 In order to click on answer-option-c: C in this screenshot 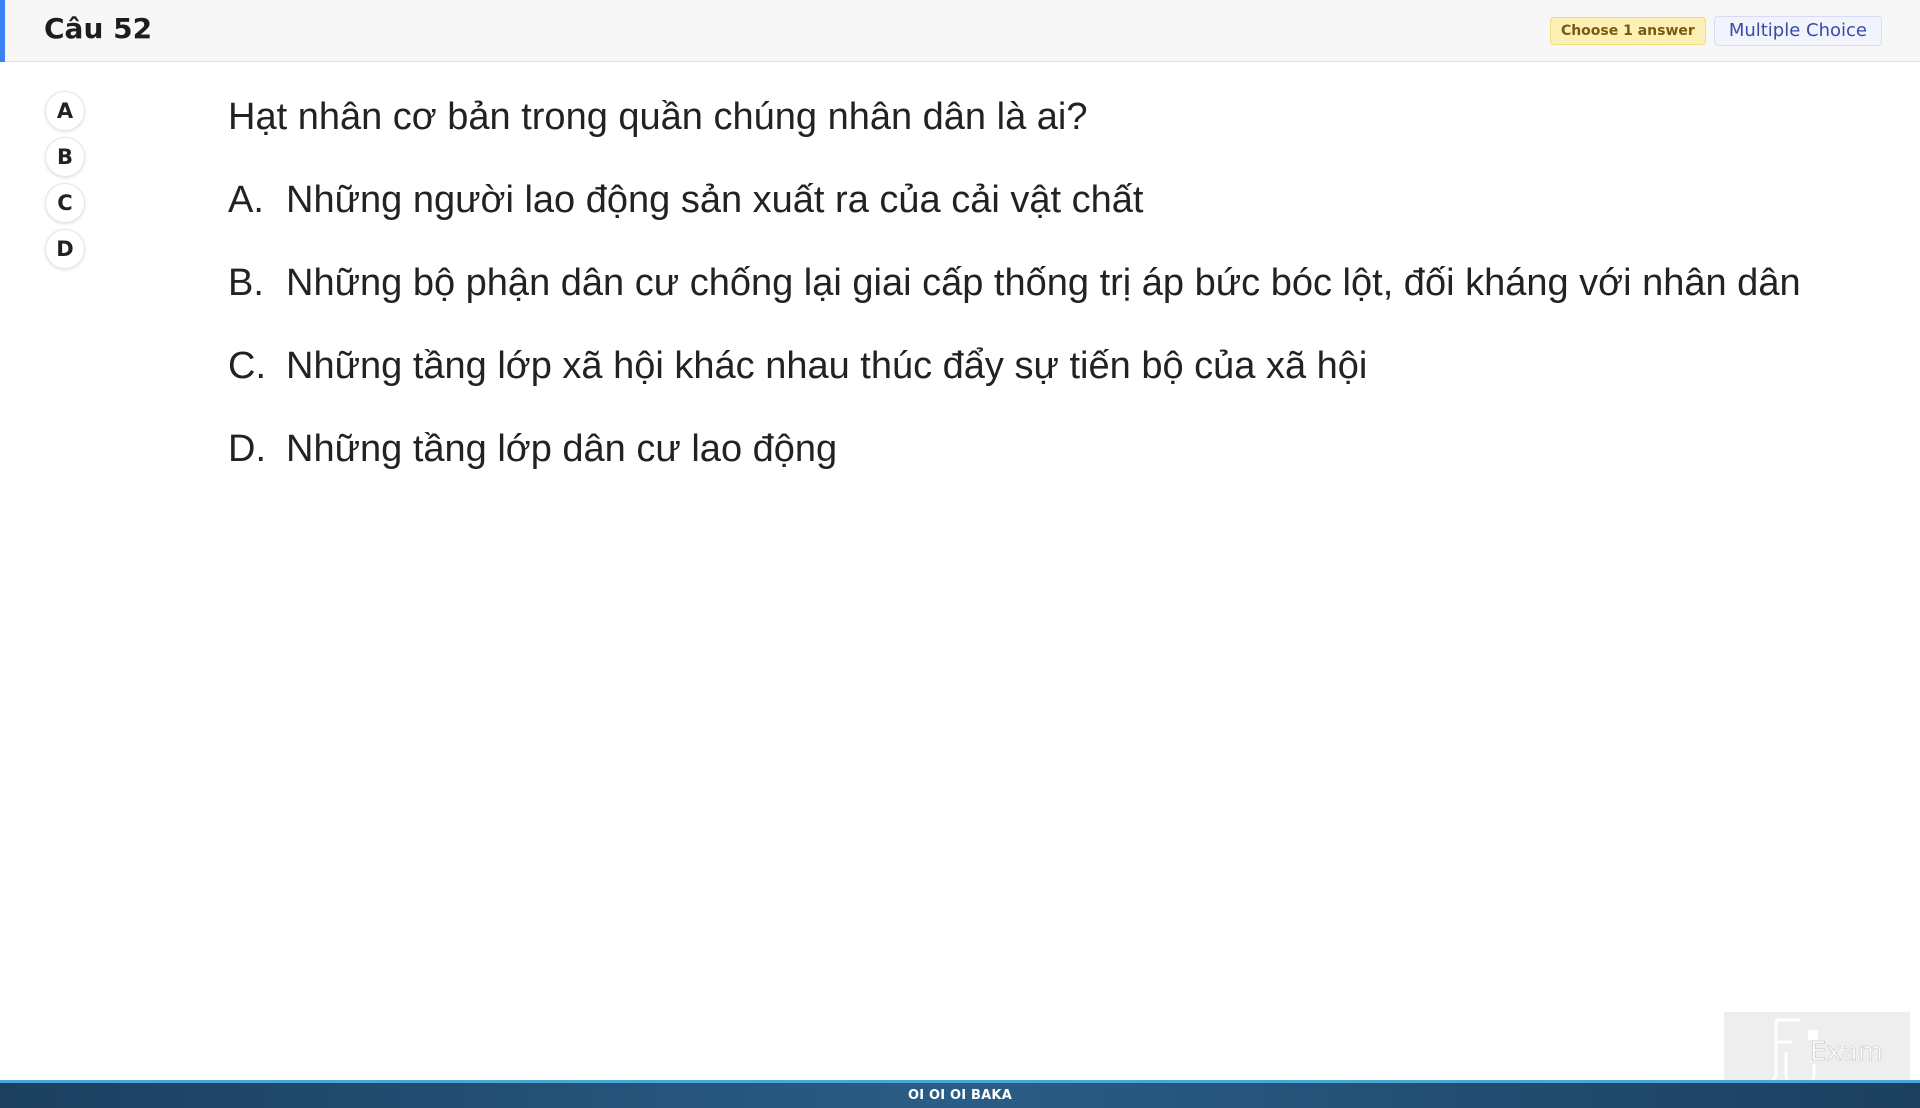, I will do `click(65, 203)`.